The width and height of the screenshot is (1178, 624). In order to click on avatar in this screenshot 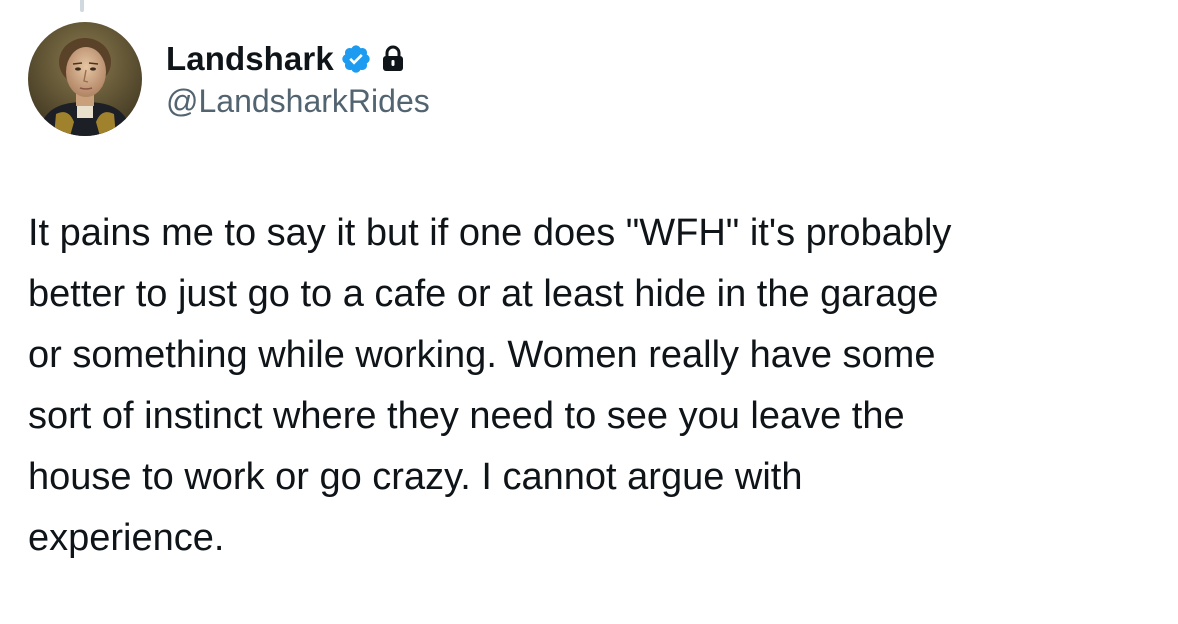, I will do `click(85, 79)`.